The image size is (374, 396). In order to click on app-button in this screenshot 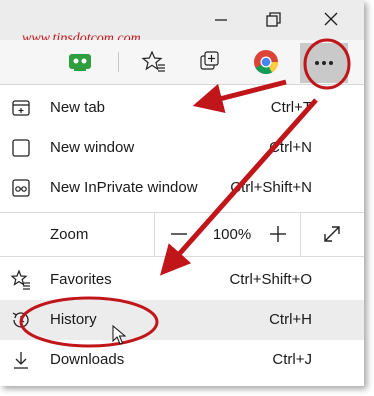, I will do `click(80, 62)`.